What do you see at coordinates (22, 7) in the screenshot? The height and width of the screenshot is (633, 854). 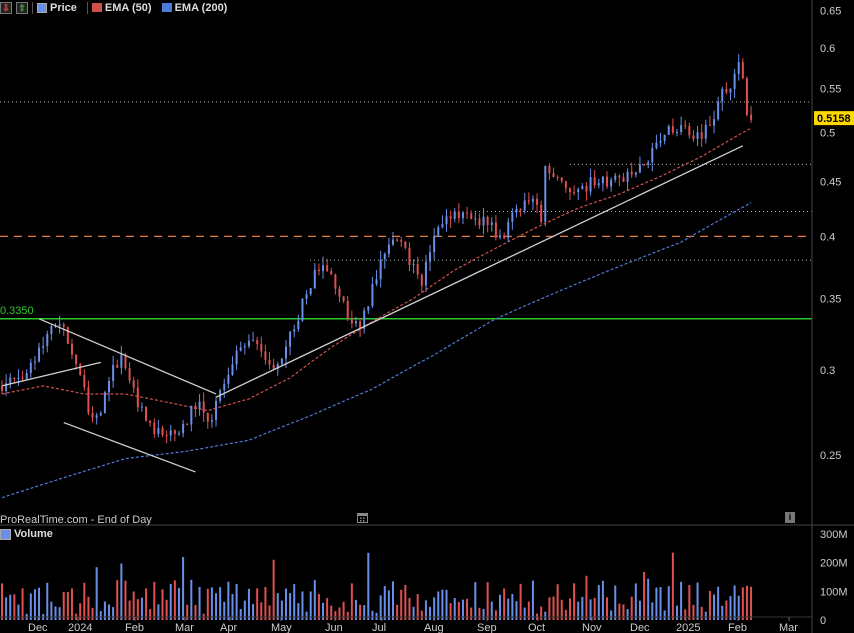 I see `chart-tool-icon-2: ⇧` at bounding box center [22, 7].